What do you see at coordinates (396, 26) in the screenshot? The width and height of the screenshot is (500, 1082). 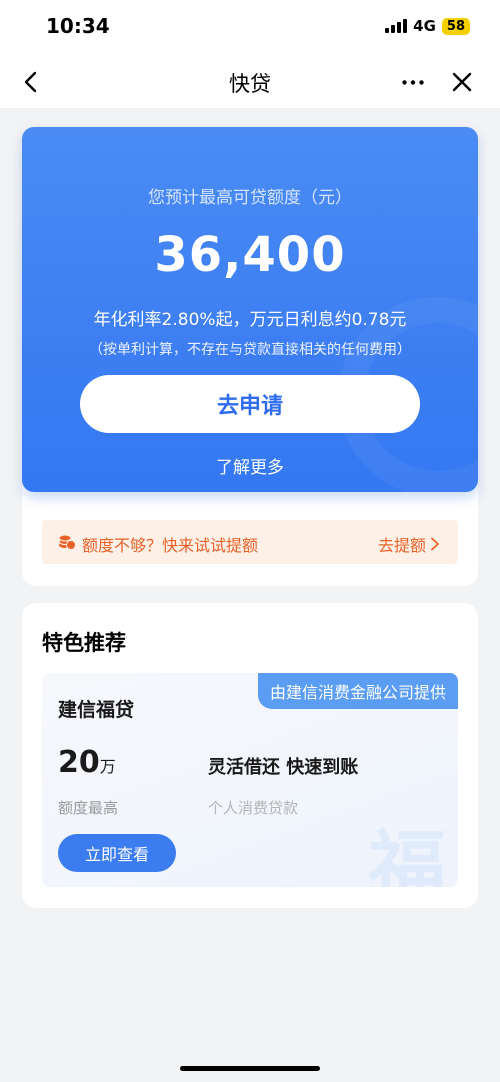 I see `signal-icon` at bounding box center [396, 26].